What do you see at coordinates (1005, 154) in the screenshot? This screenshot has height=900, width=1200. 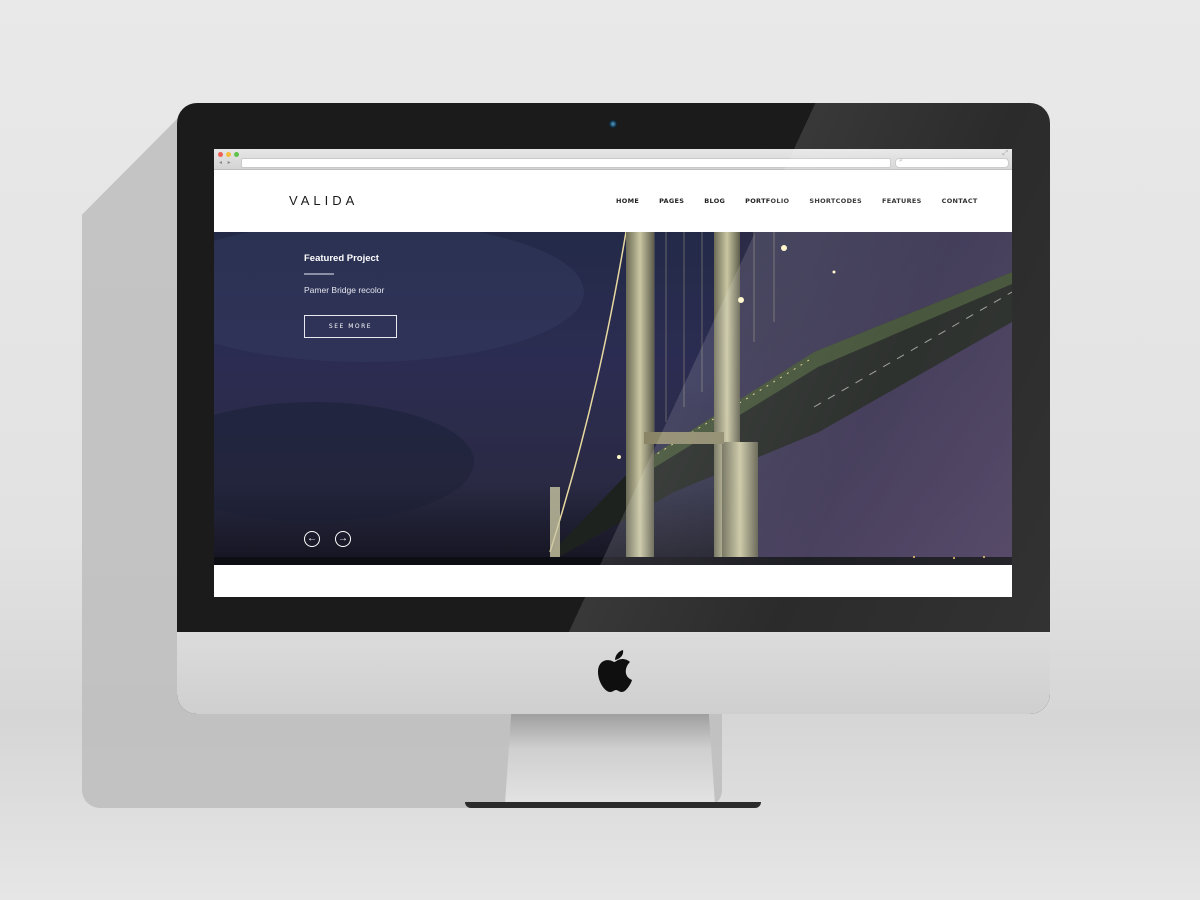 I see `fullscreen-icon: ⤢` at bounding box center [1005, 154].